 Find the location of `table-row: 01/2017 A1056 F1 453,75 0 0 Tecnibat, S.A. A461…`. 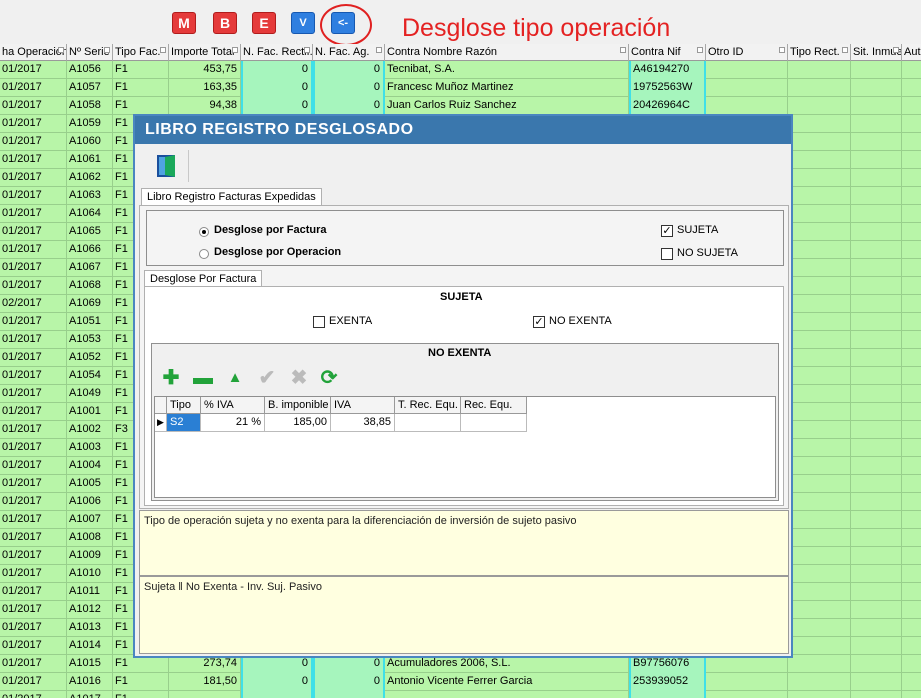

table-row: 01/2017 A1056 F1 453,75 0 0 Tecnibat, S.A. A461… is located at coordinates (460, 70).